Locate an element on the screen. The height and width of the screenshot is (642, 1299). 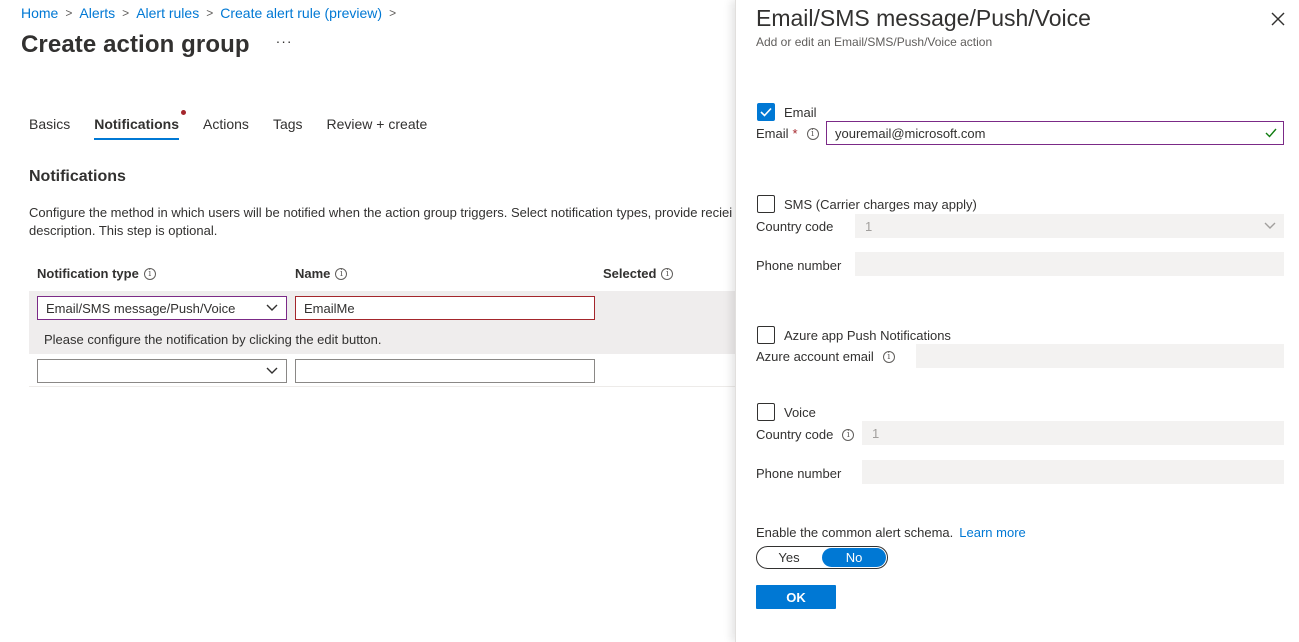
email-checkbox-row: Email is located at coordinates (787, 112).